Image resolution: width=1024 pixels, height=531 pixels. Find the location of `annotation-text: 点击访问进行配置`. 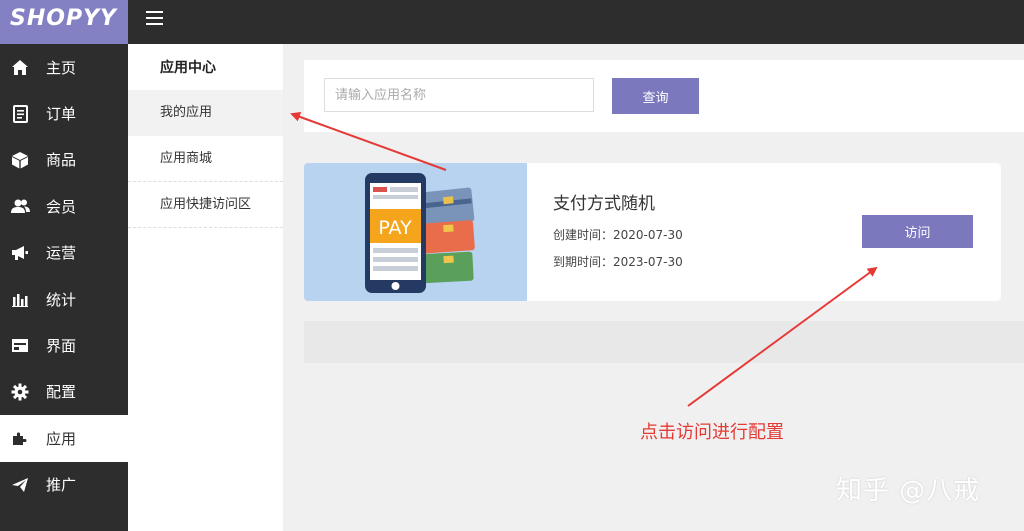

annotation-text: 点击访问进行配置 is located at coordinates (712, 432).